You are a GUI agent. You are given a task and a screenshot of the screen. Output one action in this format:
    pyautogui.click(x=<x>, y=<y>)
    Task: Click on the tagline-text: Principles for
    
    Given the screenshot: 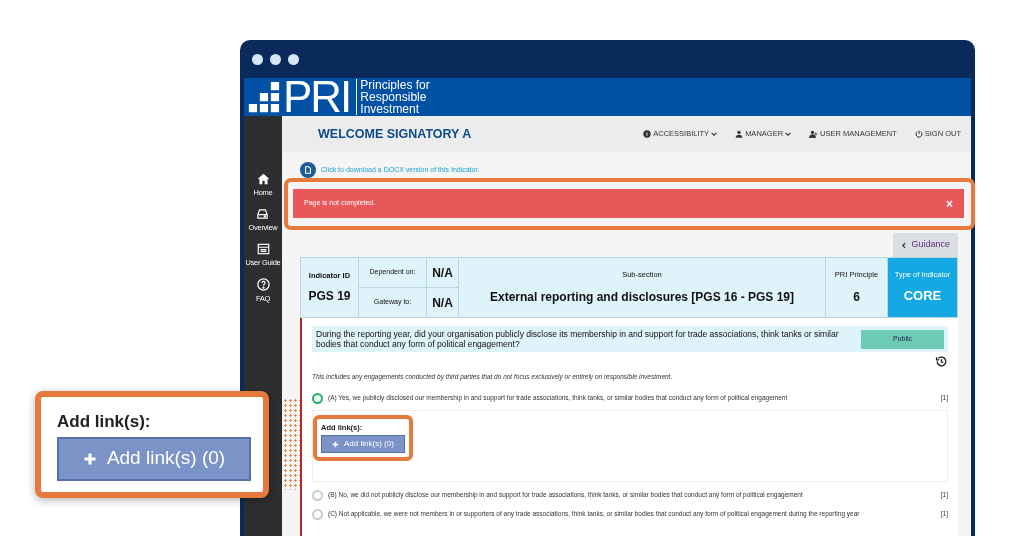 What is the action you would take?
    pyautogui.click(x=395, y=85)
    